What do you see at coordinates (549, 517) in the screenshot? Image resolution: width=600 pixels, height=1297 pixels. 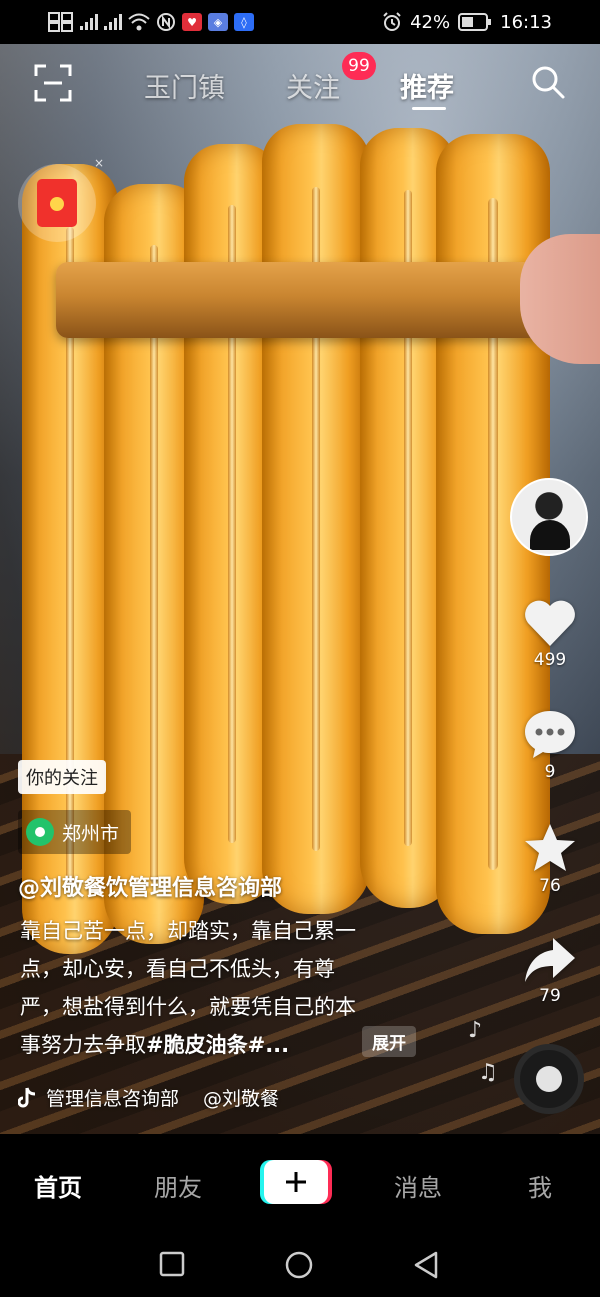 I see `creator-avatar` at bounding box center [549, 517].